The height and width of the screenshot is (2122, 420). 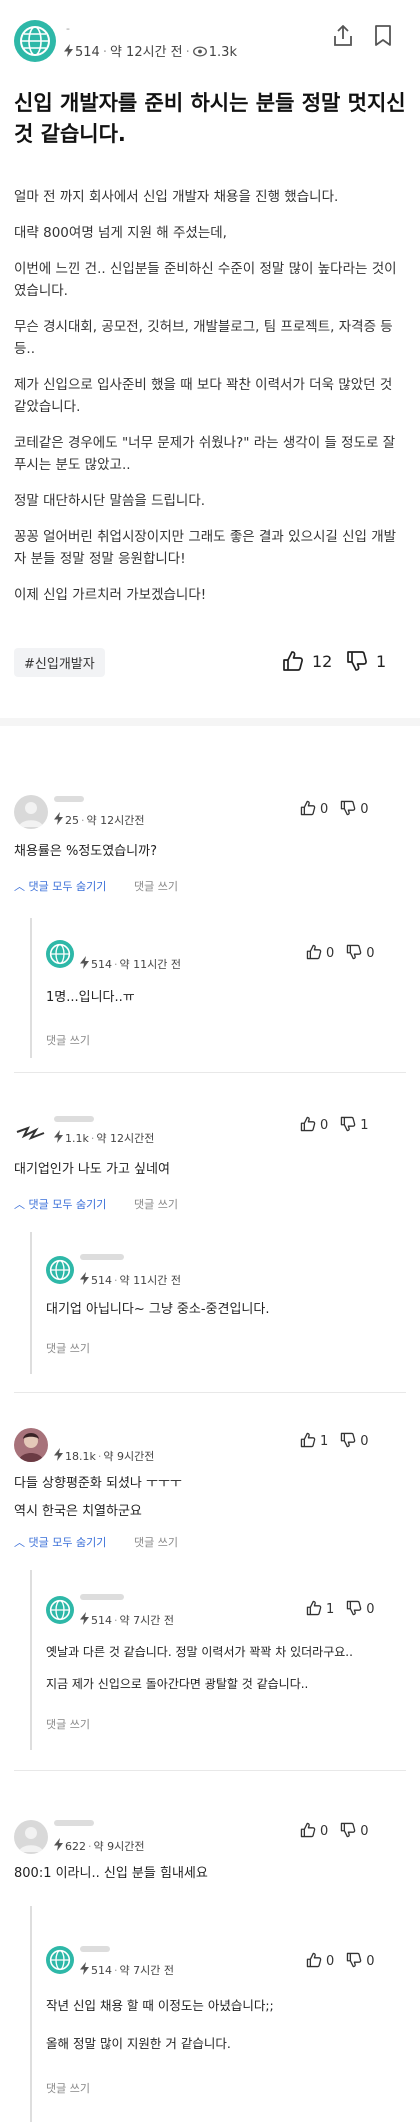 What do you see at coordinates (104, 1456) in the screenshot?
I see `comment-meta: 18.1k · 약 9시간전` at bounding box center [104, 1456].